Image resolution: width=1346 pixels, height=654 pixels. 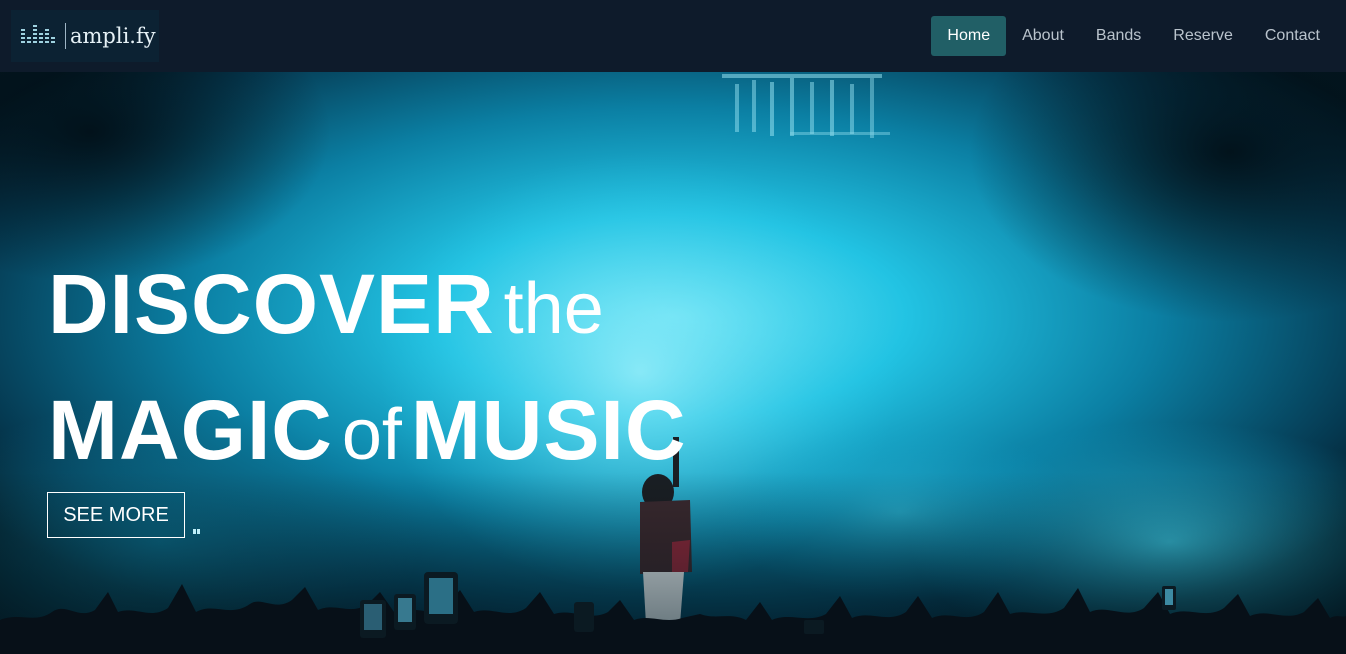 What do you see at coordinates (1118, 36) in the screenshot?
I see `nav-bands: Bands` at bounding box center [1118, 36].